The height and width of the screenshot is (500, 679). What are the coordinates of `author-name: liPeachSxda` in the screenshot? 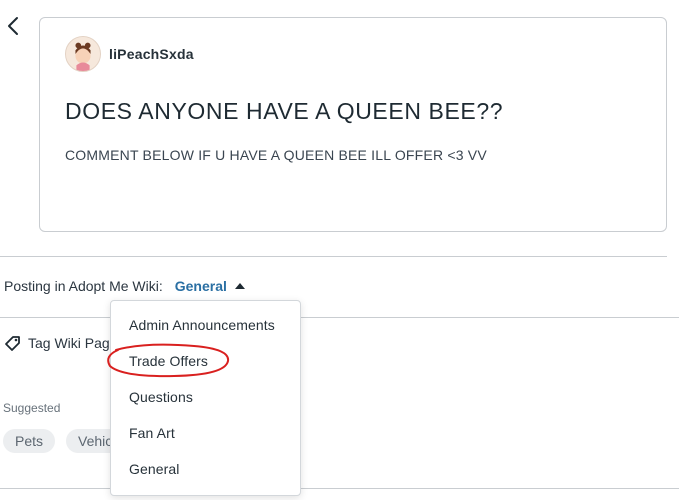 It's located at (151, 54).